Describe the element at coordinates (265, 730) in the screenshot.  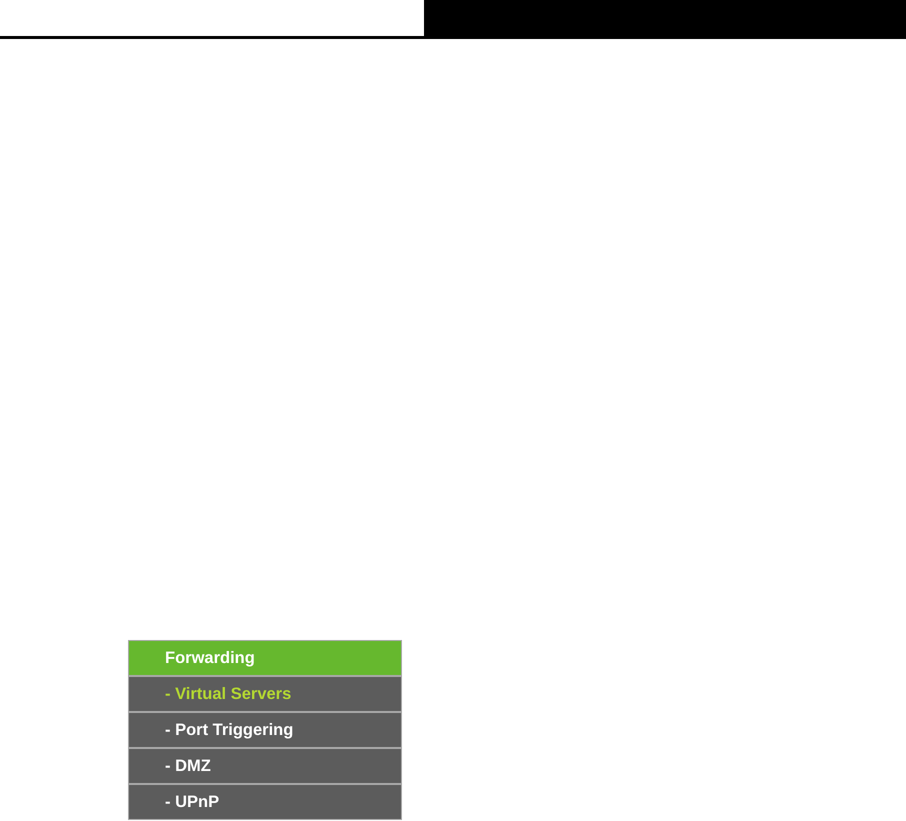
I see `menu-item: - Port Triggering` at that location.